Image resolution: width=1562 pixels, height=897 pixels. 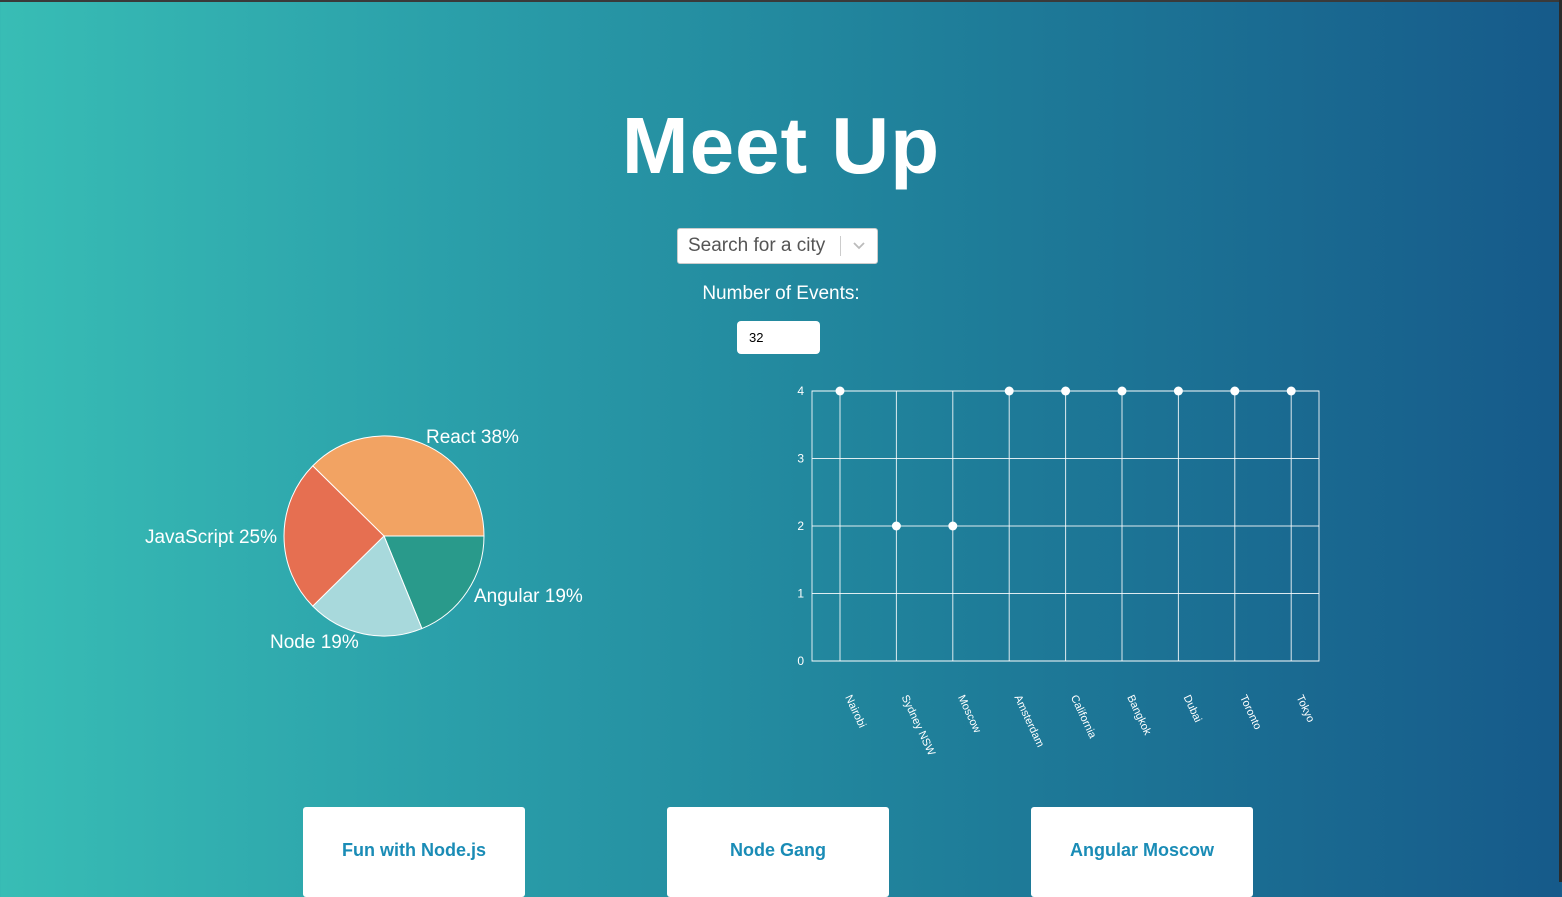 What do you see at coordinates (969, 714) in the screenshot?
I see `x-tick-label: Moscow` at bounding box center [969, 714].